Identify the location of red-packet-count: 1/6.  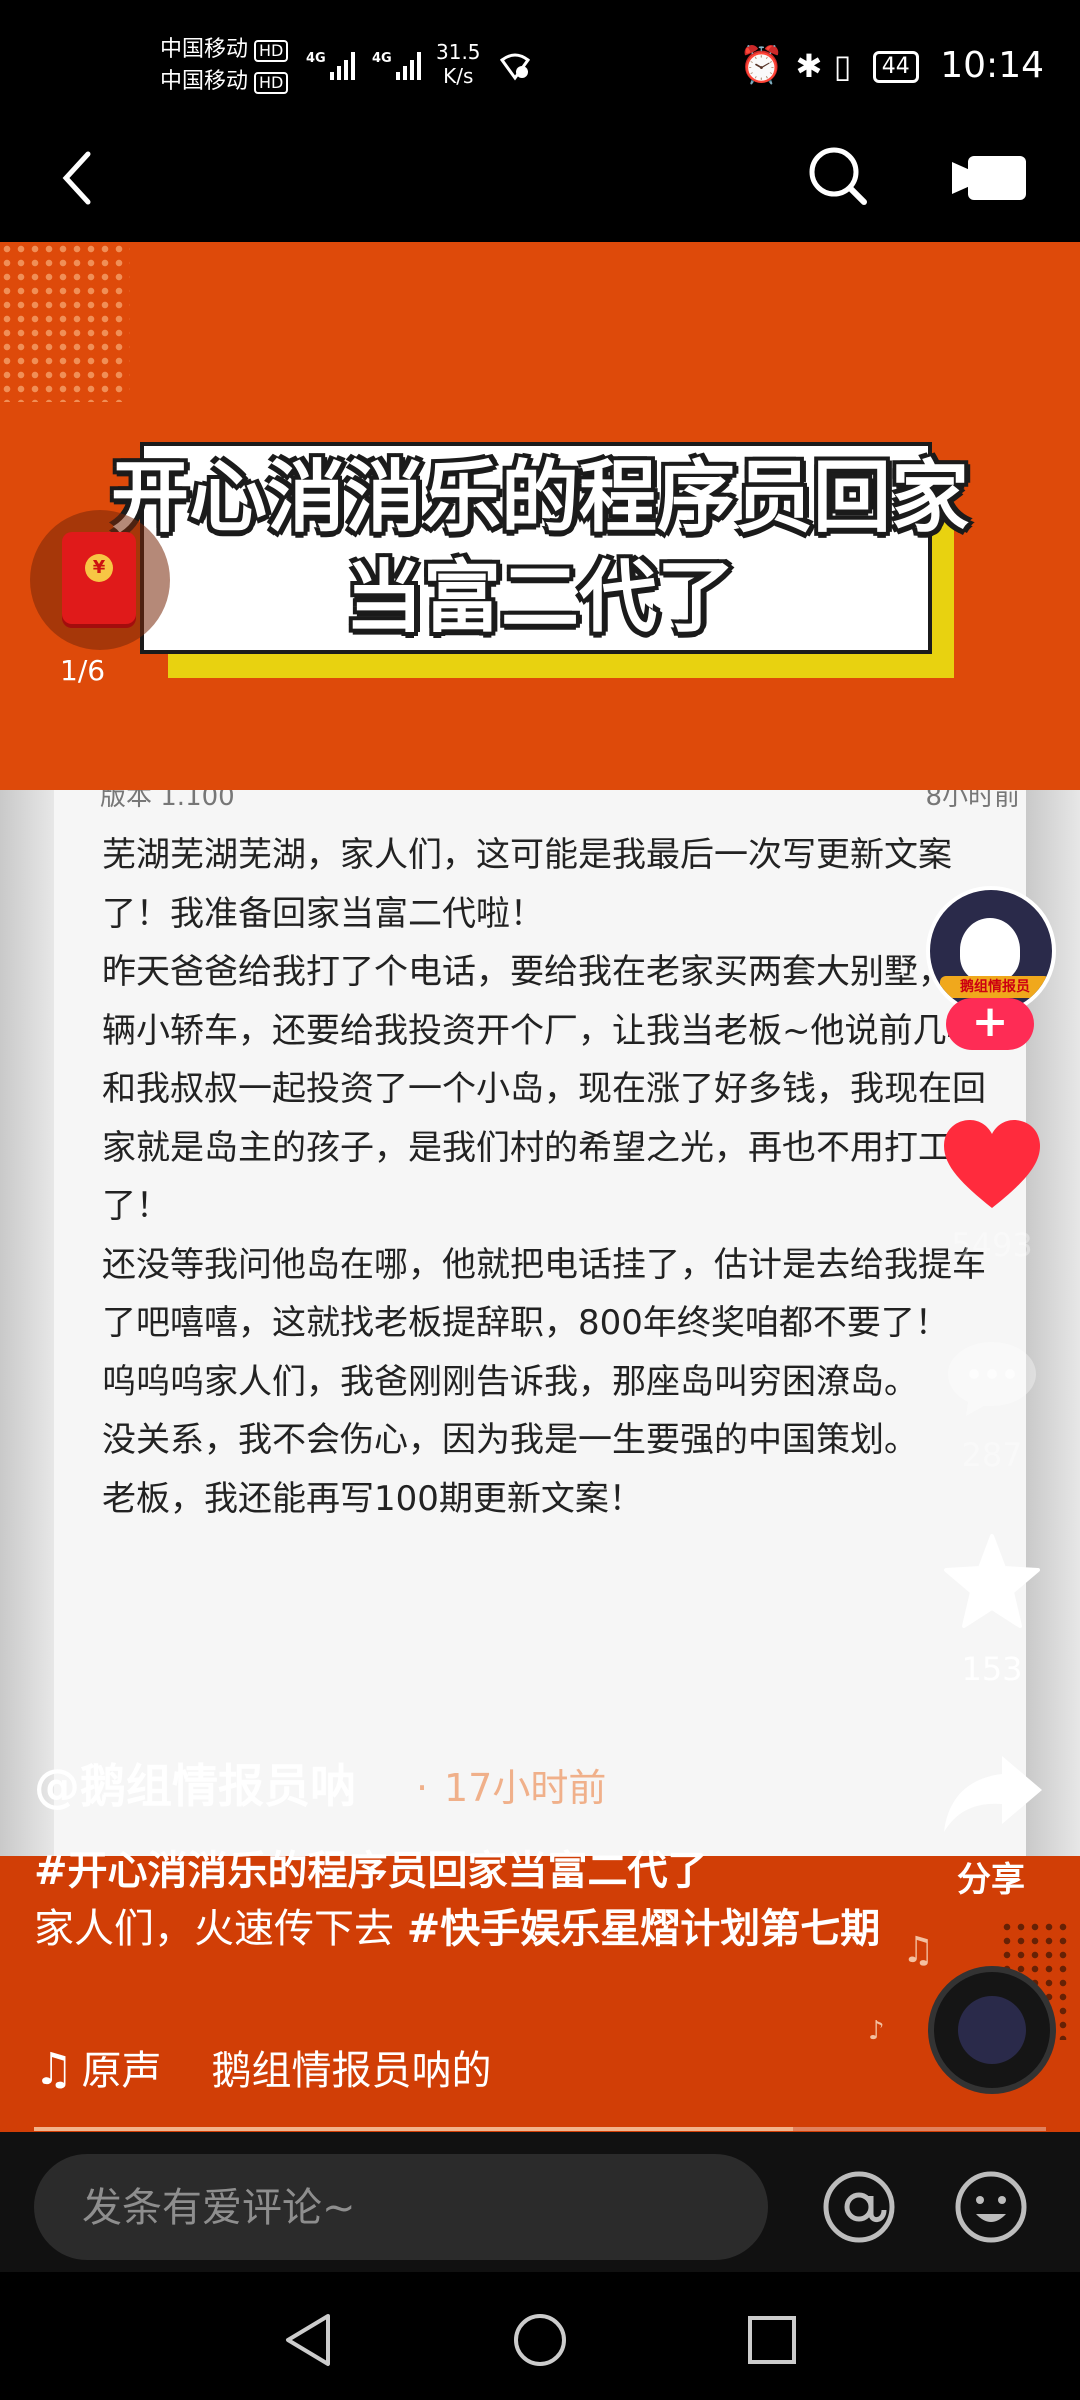
(83, 670).